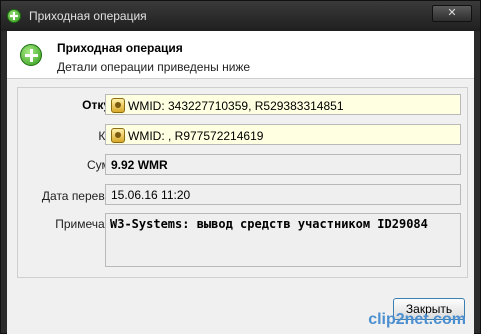  Describe the element at coordinates (417, 319) in the screenshot. I see `watermark-text: clip2net.com` at that location.